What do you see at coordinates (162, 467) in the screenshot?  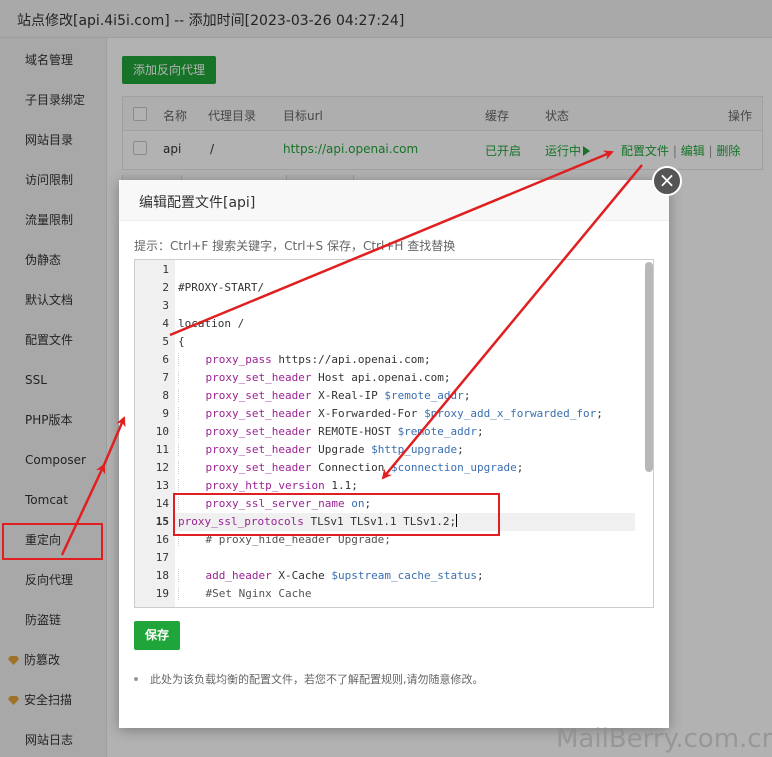 I see `line-number: 12` at bounding box center [162, 467].